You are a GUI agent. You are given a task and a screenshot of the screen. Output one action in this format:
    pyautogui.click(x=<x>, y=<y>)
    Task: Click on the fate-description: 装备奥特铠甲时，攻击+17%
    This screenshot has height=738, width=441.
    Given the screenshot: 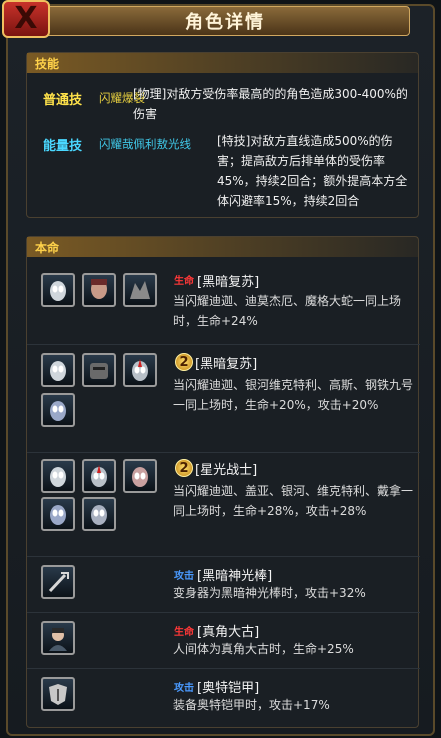 What is the action you would take?
    pyautogui.click(x=251, y=705)
    